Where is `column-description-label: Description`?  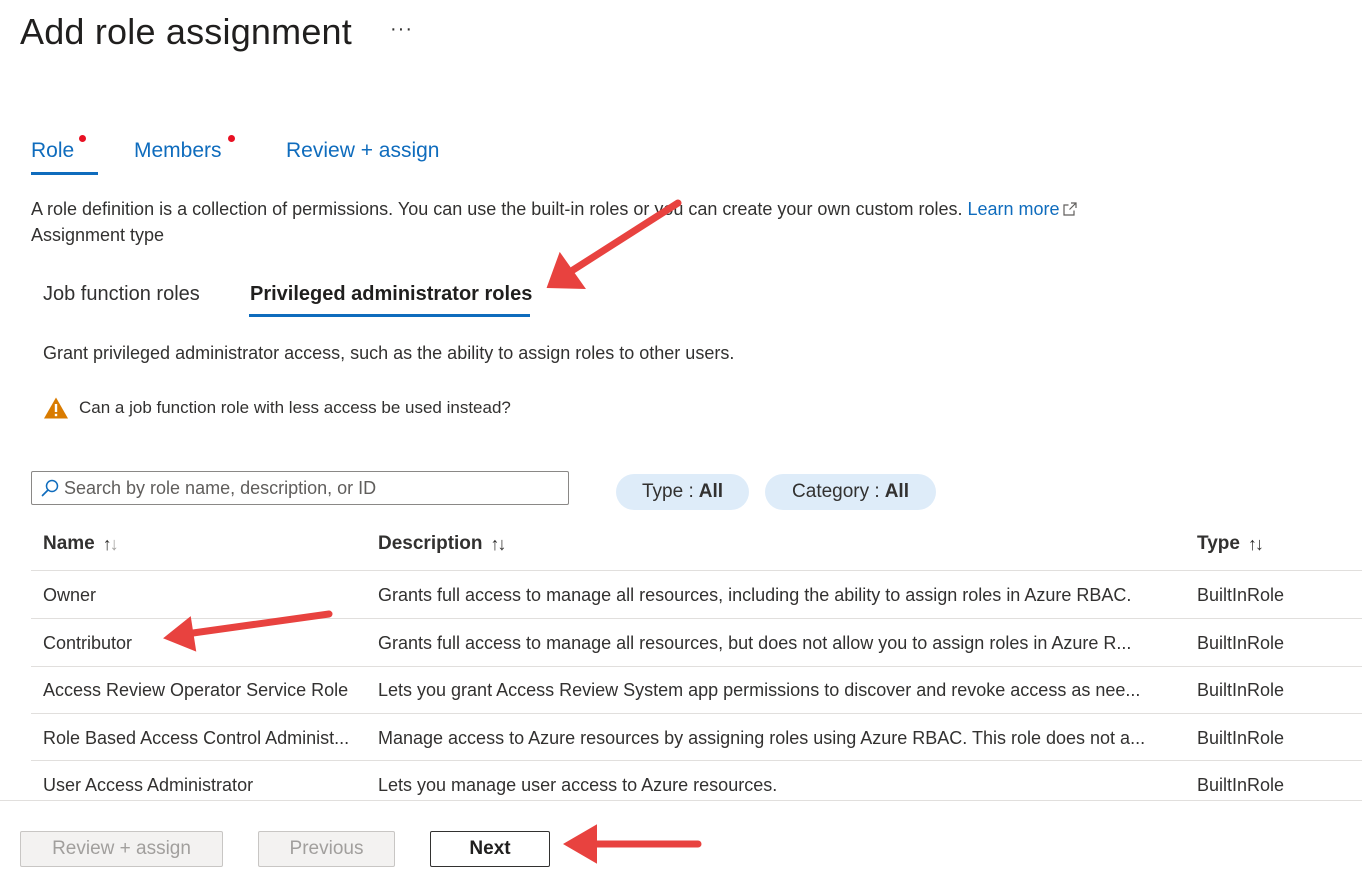 column-description-label: Description is located at coordinates (430, 543).